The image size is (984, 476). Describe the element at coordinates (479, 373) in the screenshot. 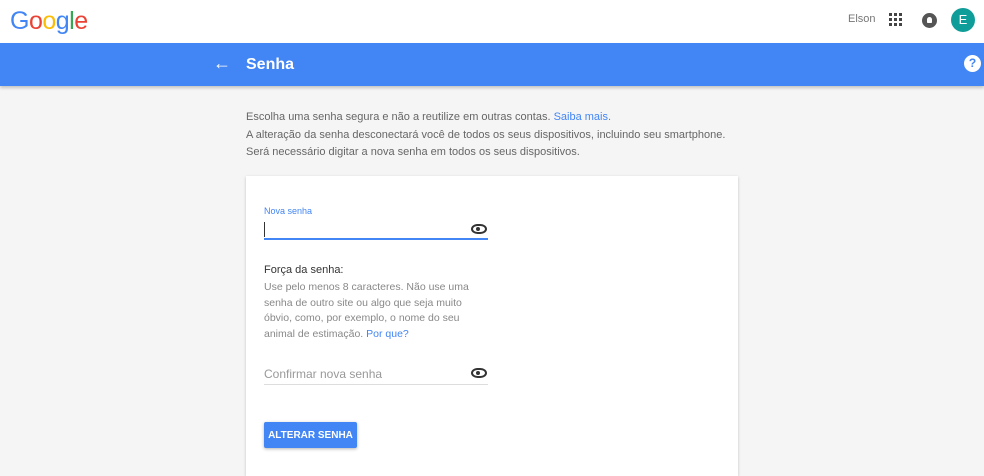

I see `show-confirm-password-eye-icon` at that location.